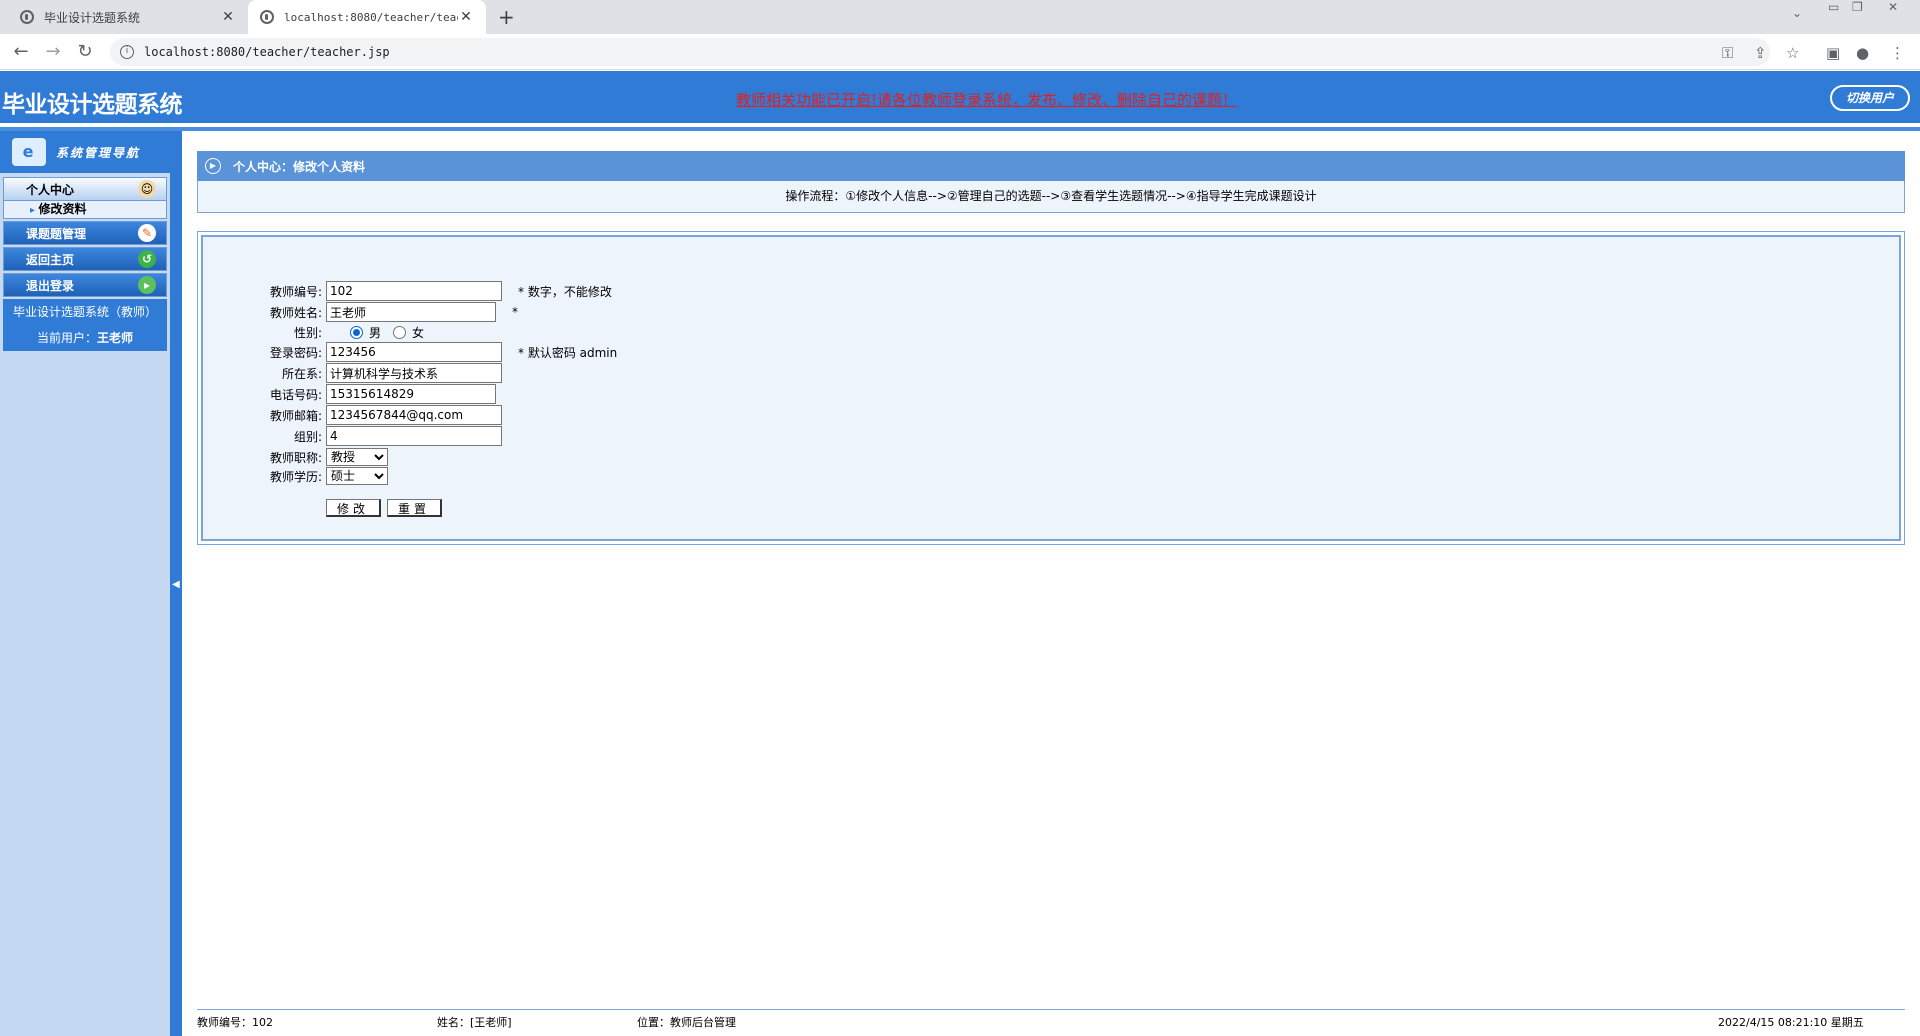 Image resolution: width=1920 pixels, height=1036 pixels. What do you see at coordinates (357, 457) in the screenshot?
I see `title-rank-select: 教授` at bounding box center [357, 457].